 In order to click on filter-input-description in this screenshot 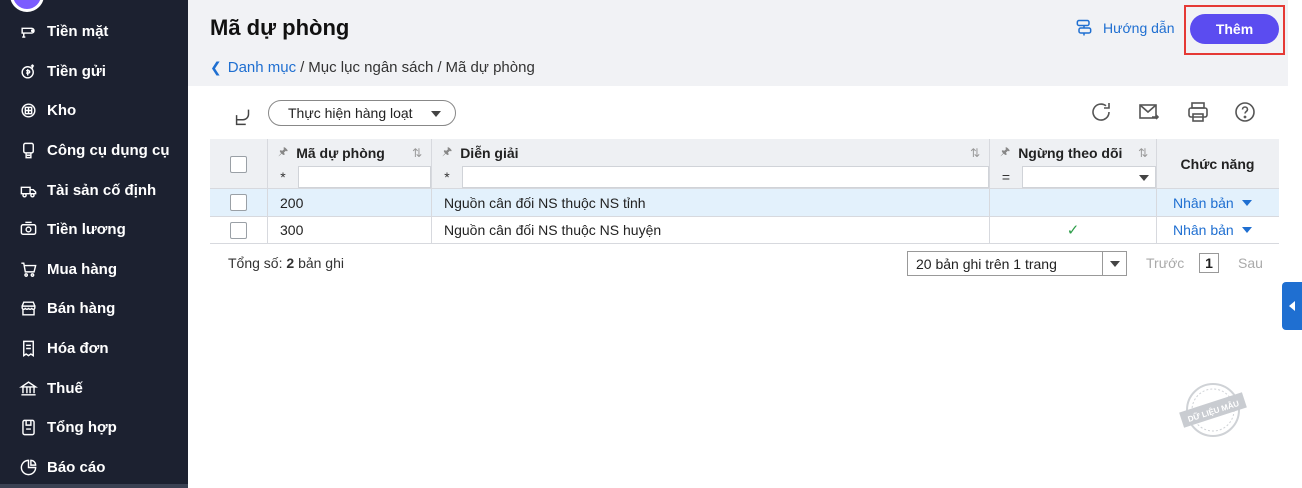, I will do `click(725, 177)`.